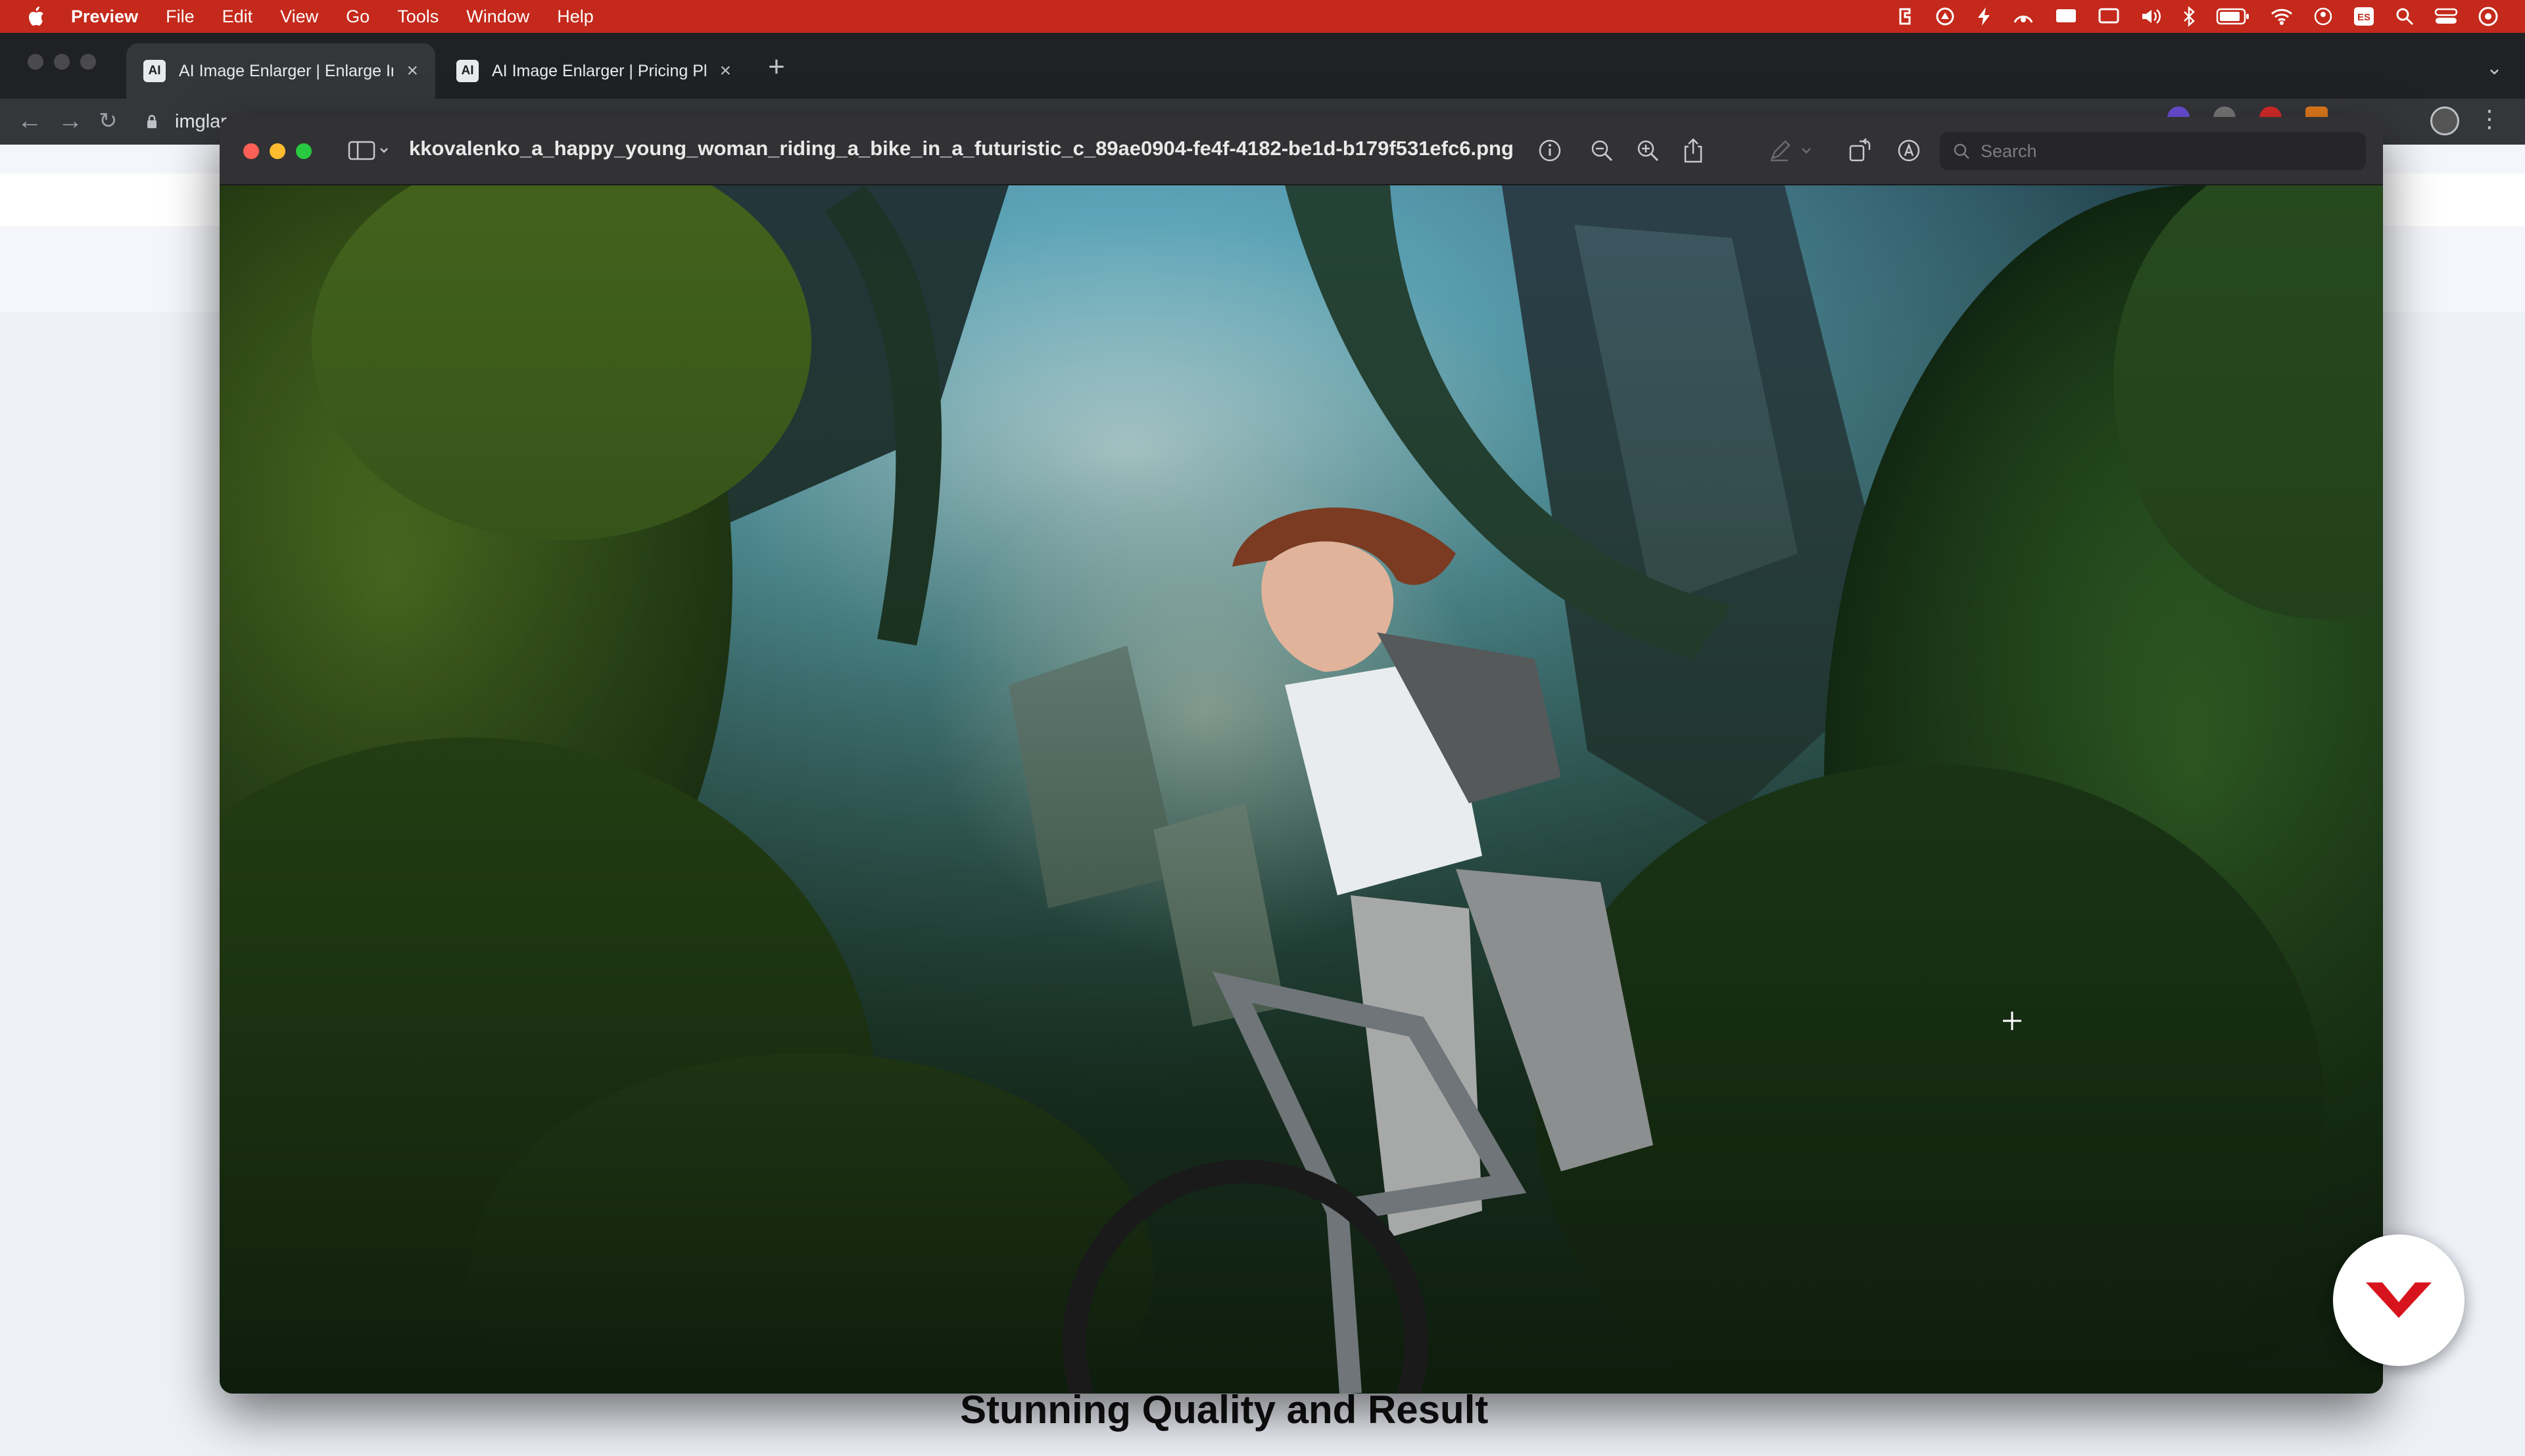 Image resolution: width=2525 pixels, height=1456 pixels. Describe the element at coordinates (112, 17) in the screenshot. I see `menu-preview: Preview` at that location.